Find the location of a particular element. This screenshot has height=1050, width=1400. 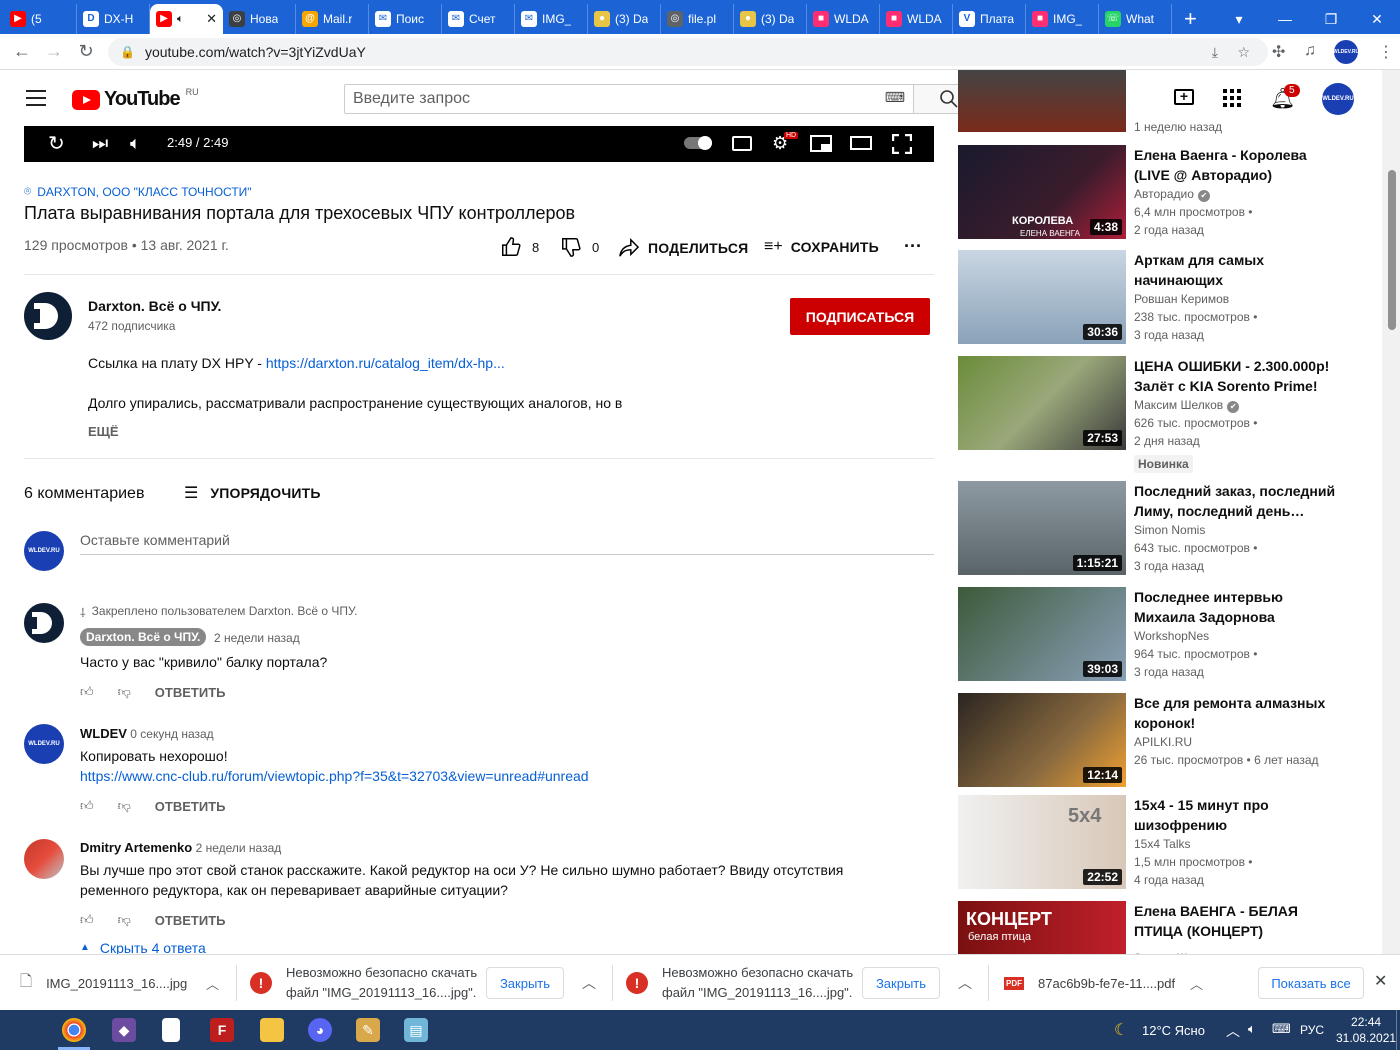

video-thumbnail: 12:14 is located at coordinates (1042, 740).